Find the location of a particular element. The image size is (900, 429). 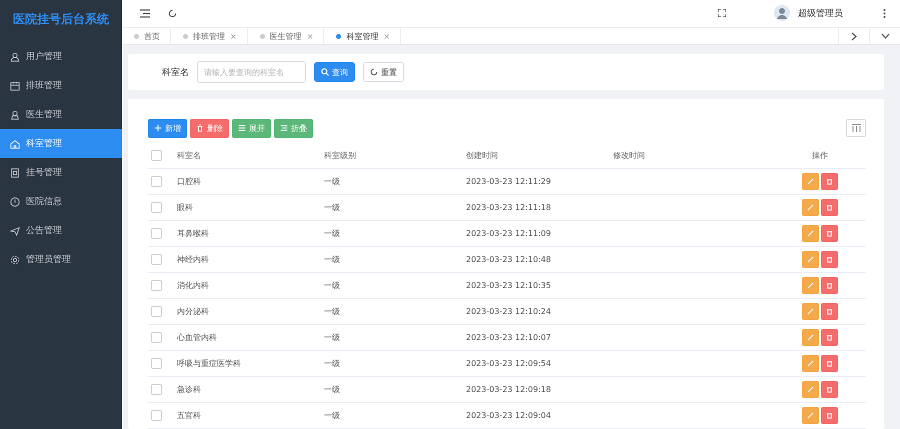

page-tab: 首页 is located at coordinates (146, 36).